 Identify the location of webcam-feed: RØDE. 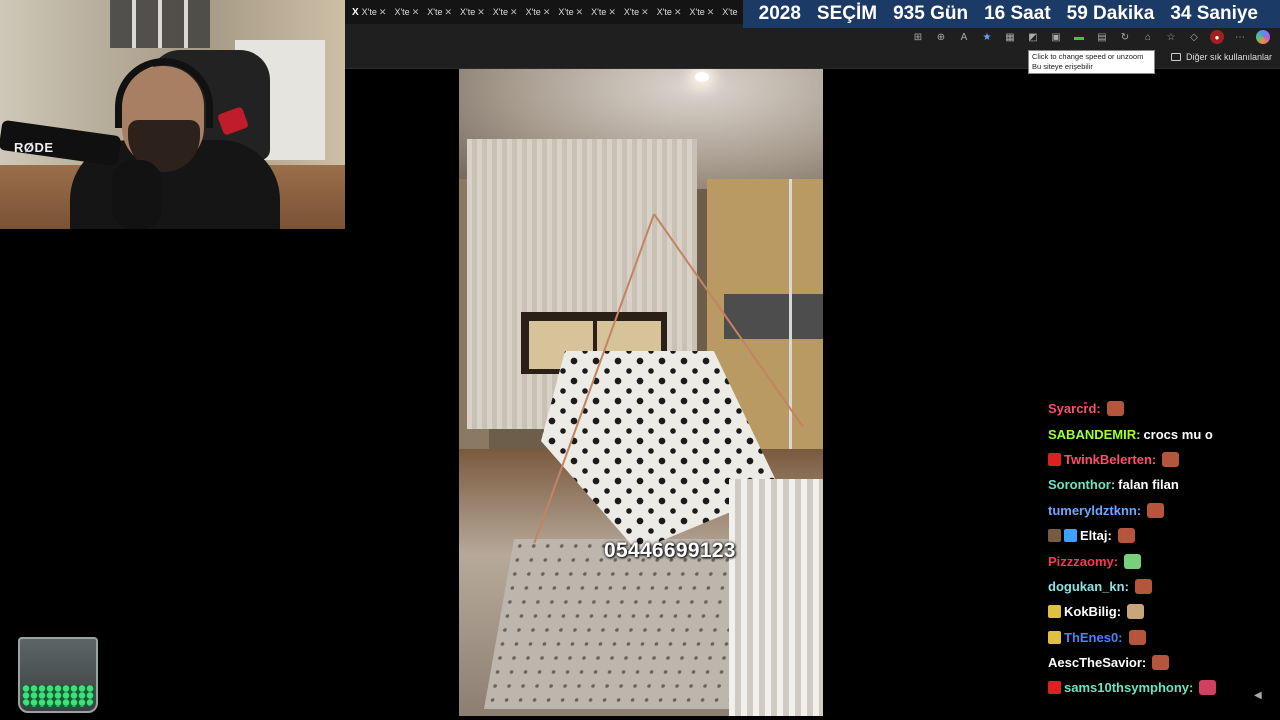
(172, 114).